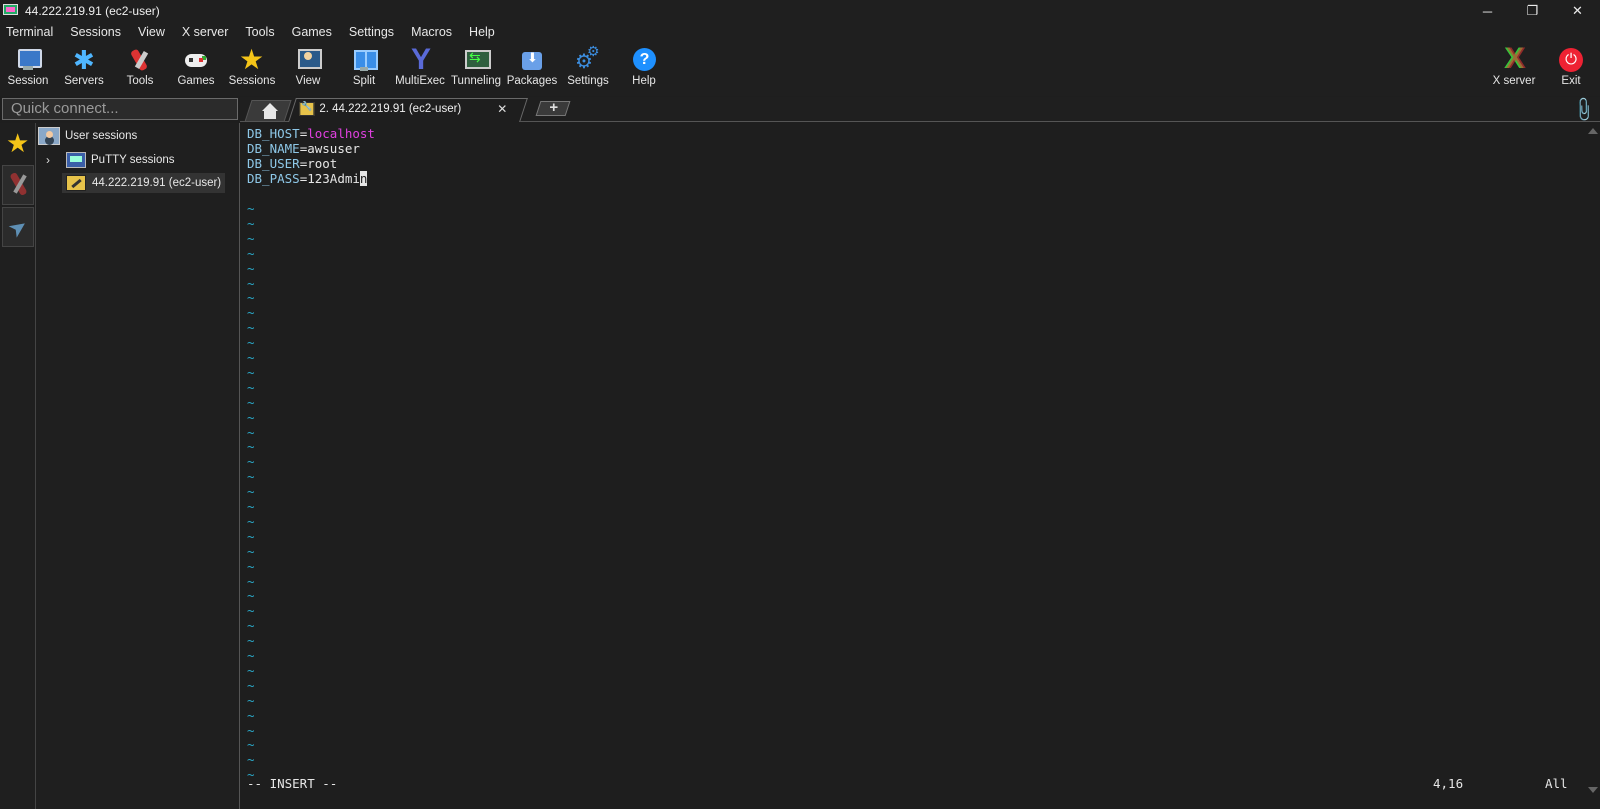 This screenshot has width=1600, height=809. I want to click on view-label: View, so click(308, 81).